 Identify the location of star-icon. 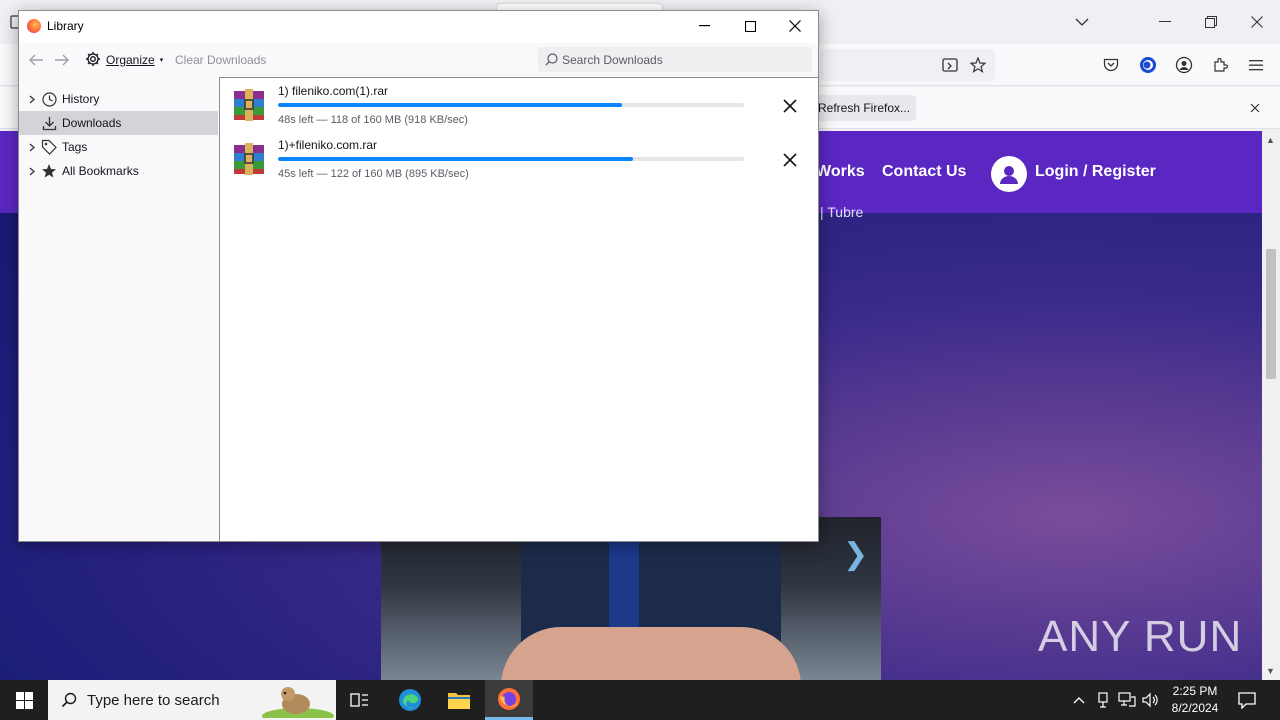
(49, 171).